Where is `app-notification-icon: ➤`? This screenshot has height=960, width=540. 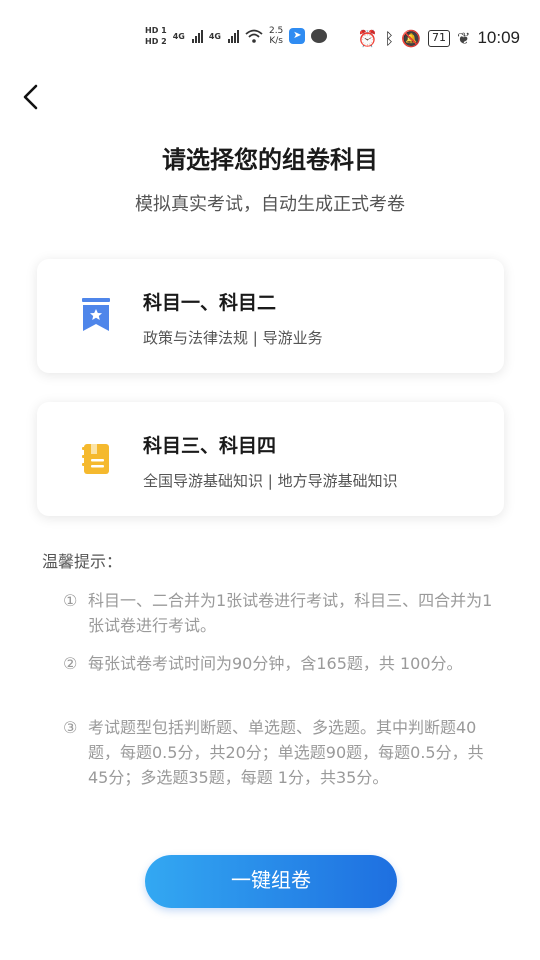
app-notification-icon: ➤ is located at coordinates (297, 36).